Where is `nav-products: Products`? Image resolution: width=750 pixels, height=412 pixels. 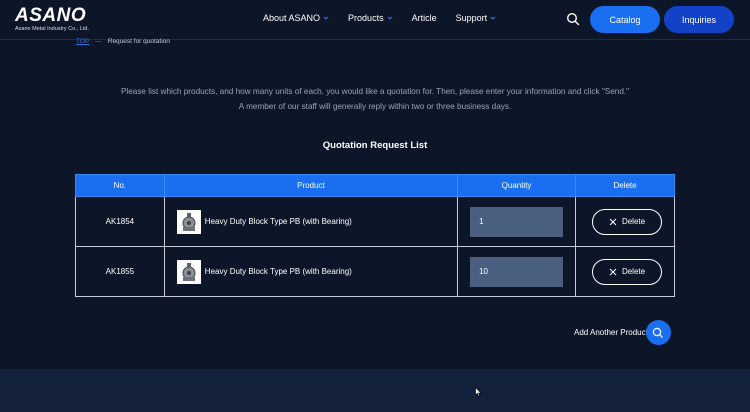 nav-products: Products is located at coordinates (370, 18).